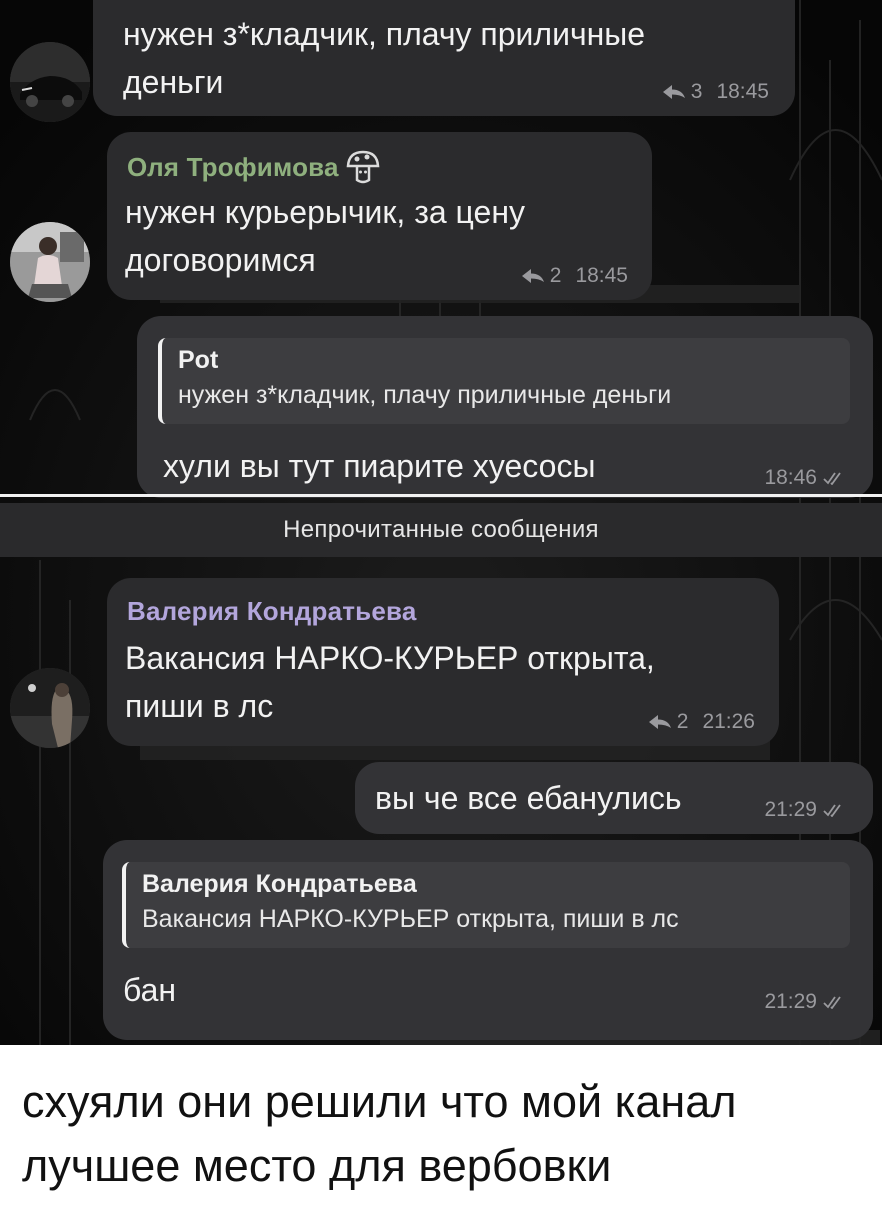 The width and height of the screenshot is (882, 1210). I want to click on message-text-line: Вакансия НАРКО-КУРЬЕР открыта,, so click(390, 658).